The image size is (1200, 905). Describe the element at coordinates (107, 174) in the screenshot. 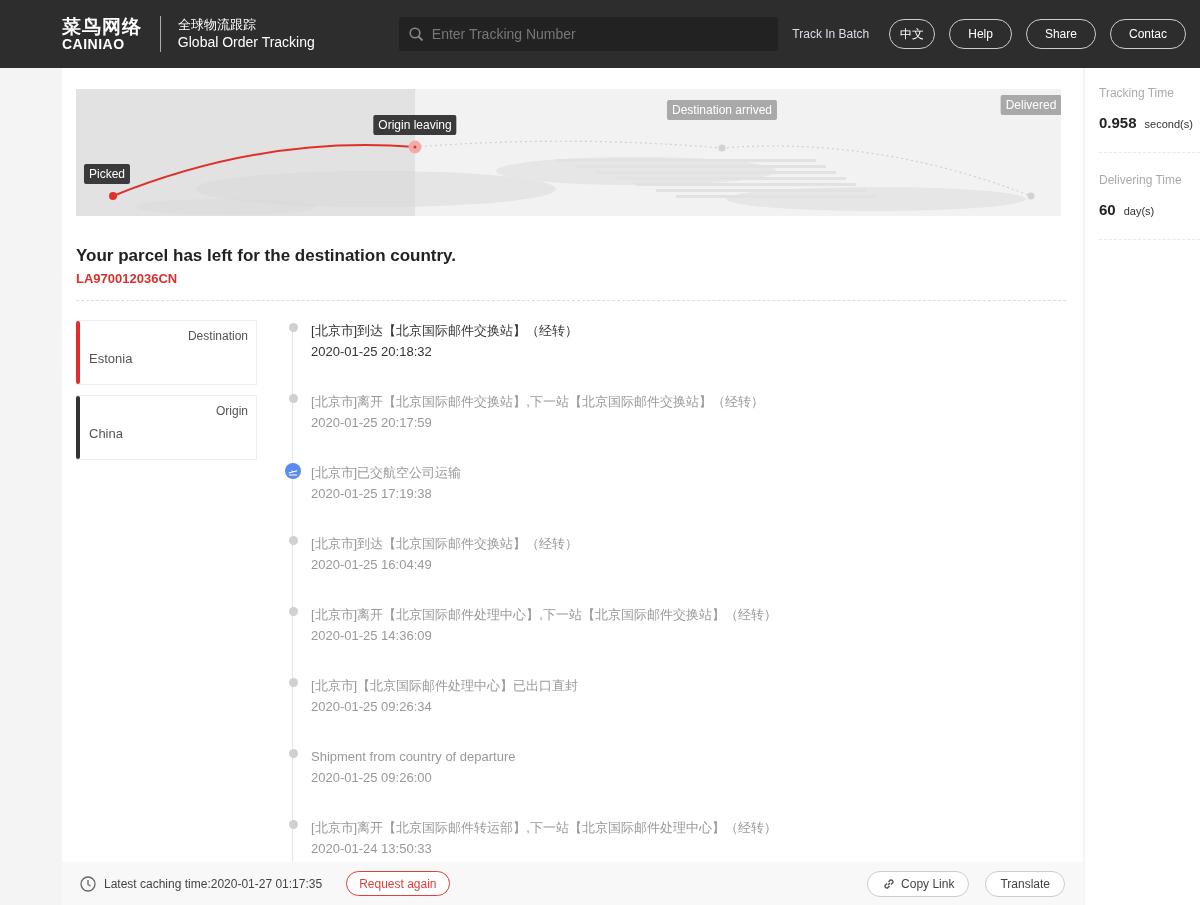

I see `milestone-label: Picked` at that location.